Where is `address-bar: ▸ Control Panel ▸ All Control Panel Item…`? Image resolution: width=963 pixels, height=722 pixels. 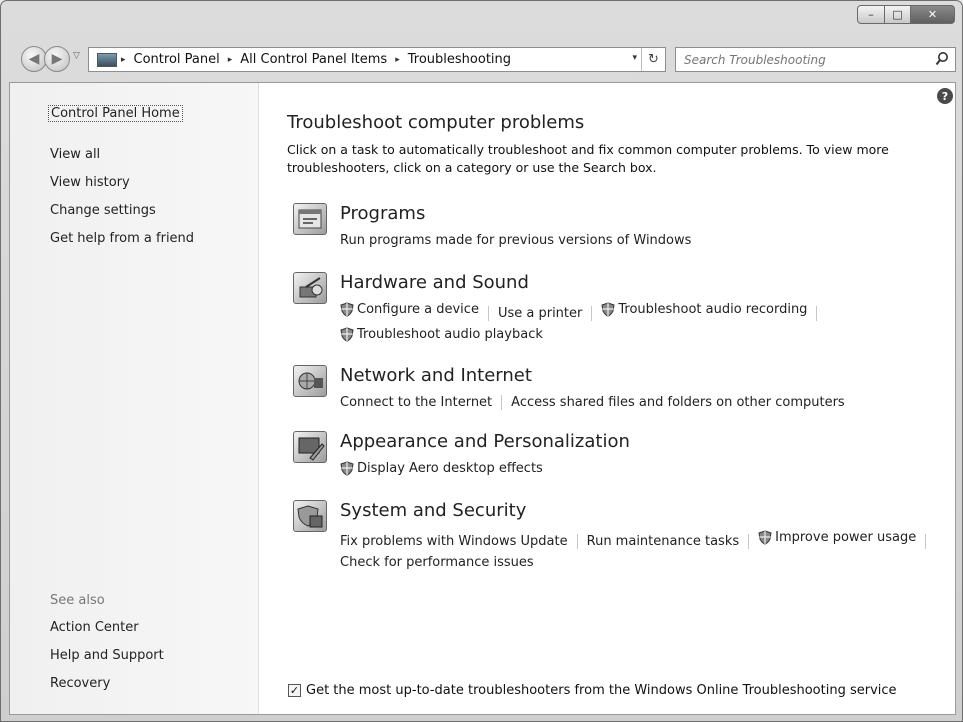 address-bar: ▸ Control Panel ▸ All Control Panel Item… is located at coordinates (377, 59).